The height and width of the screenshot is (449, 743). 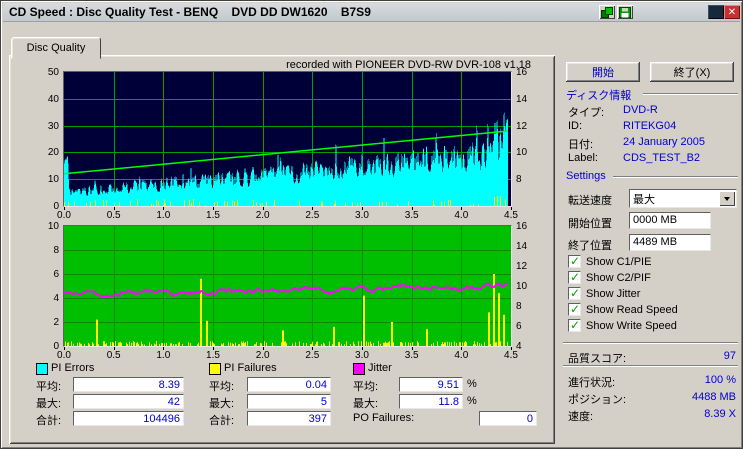 What do you see at coordinates (519, 180) in the screenshot?
I see `chart1-y-right-label: 8` at bounding box center [519, 180].